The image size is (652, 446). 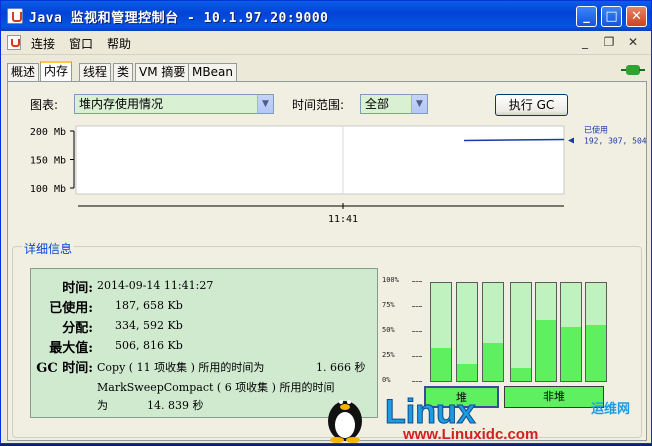 What do you see at coordinates (48, 189) in the screenshot?
I see `y-tick-label: 100 Mb` at bounding box center [48, 189].